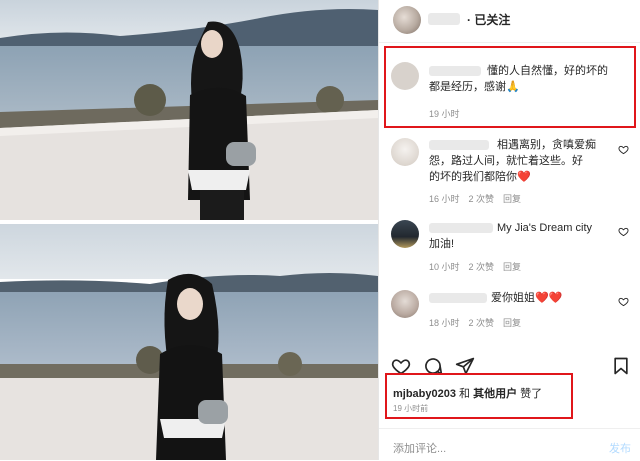  I want to click on comment-time: 16 小时, so click(444, 199).